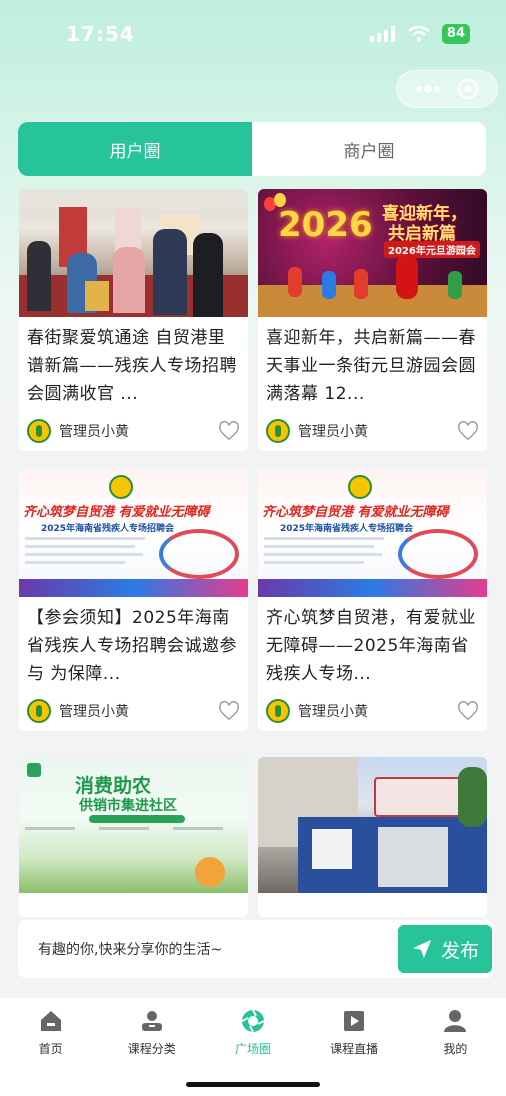  Describe the element at coordinates (432, 249) in the screenshot. I see `image-subtitle: 2026年元旦游园会` at that location.